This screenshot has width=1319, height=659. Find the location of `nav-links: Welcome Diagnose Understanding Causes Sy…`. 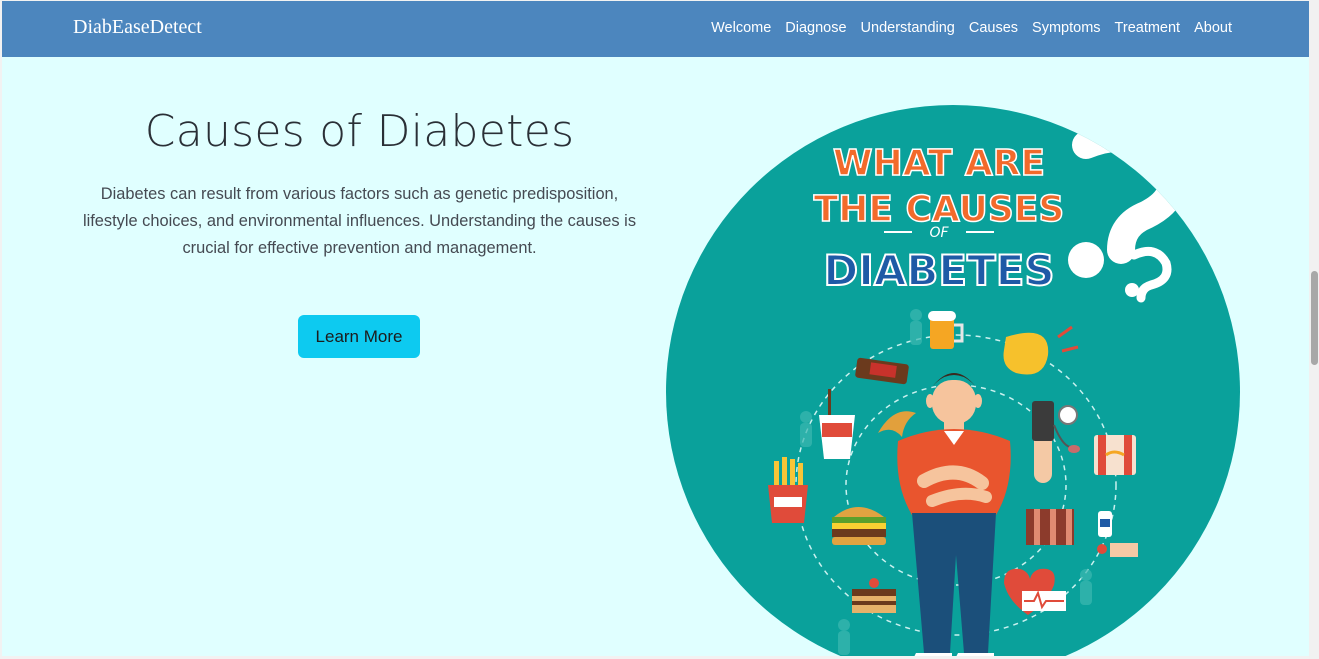

nav-links: Welcome Diagnose Understanding Causes Sy… is located at coordinates (971, 28).